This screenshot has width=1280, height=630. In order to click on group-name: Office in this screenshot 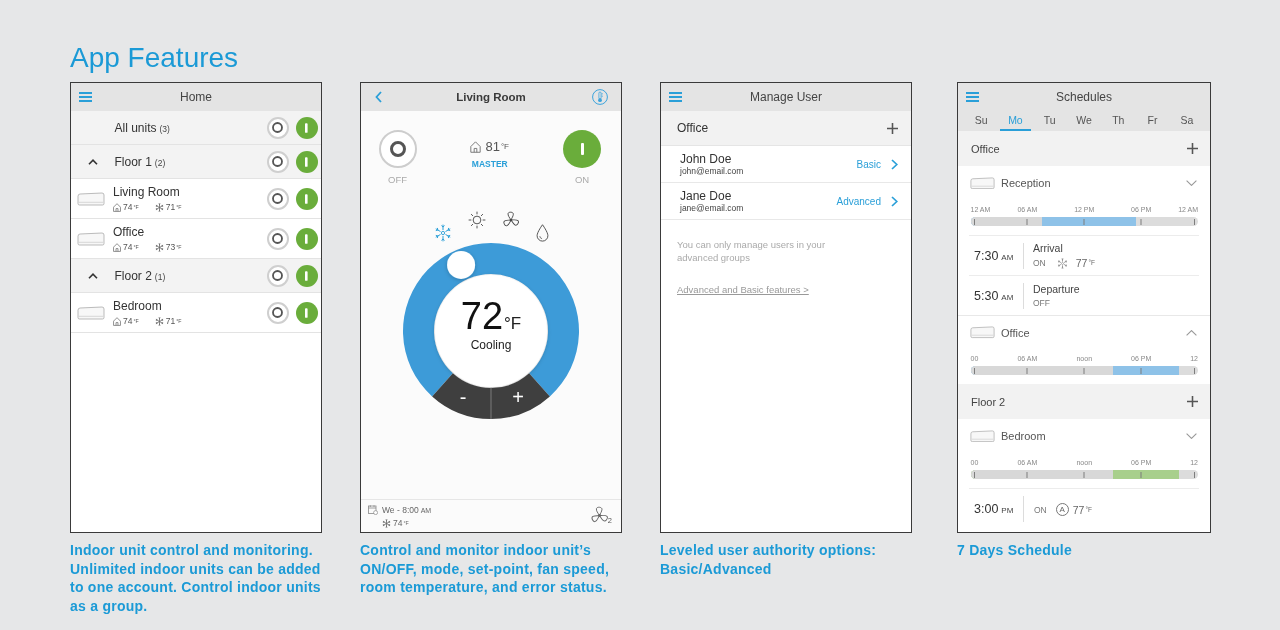, I will do `click(693, 128)`.